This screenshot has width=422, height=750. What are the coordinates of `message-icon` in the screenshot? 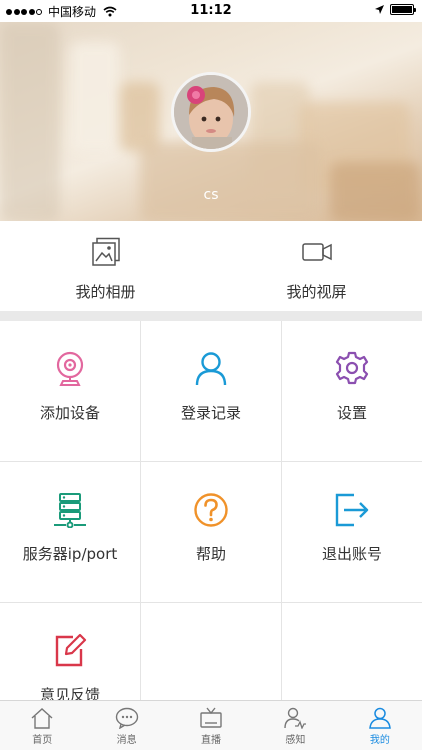 It's located at (126, 718).